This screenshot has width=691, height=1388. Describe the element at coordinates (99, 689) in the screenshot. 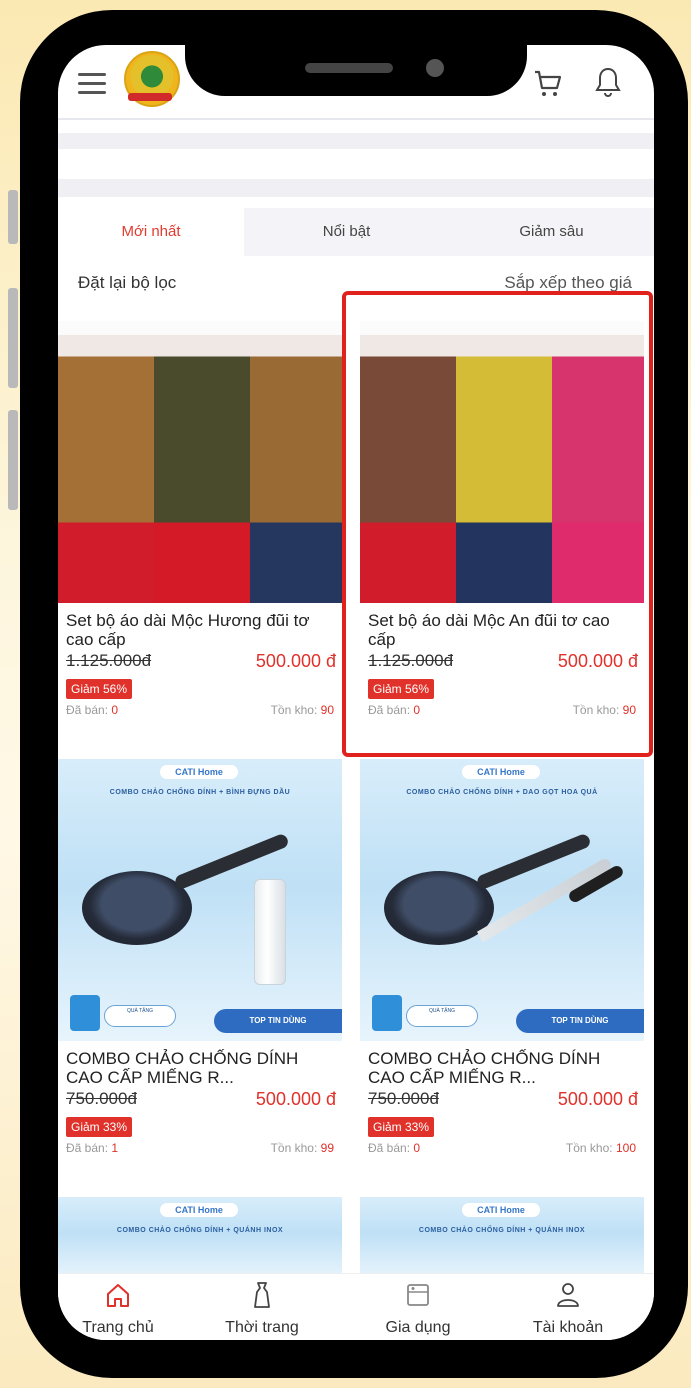

I see `discount-badge: Giảm 56%` at that location.